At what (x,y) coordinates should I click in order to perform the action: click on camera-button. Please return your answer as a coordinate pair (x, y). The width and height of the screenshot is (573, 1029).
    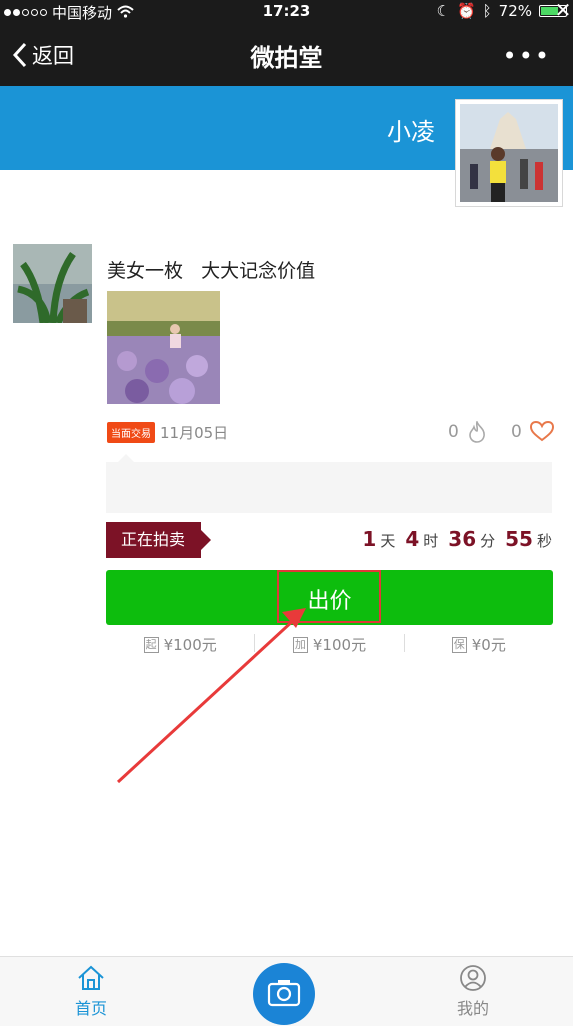
    Looking at the image, I should click on (284, 994).